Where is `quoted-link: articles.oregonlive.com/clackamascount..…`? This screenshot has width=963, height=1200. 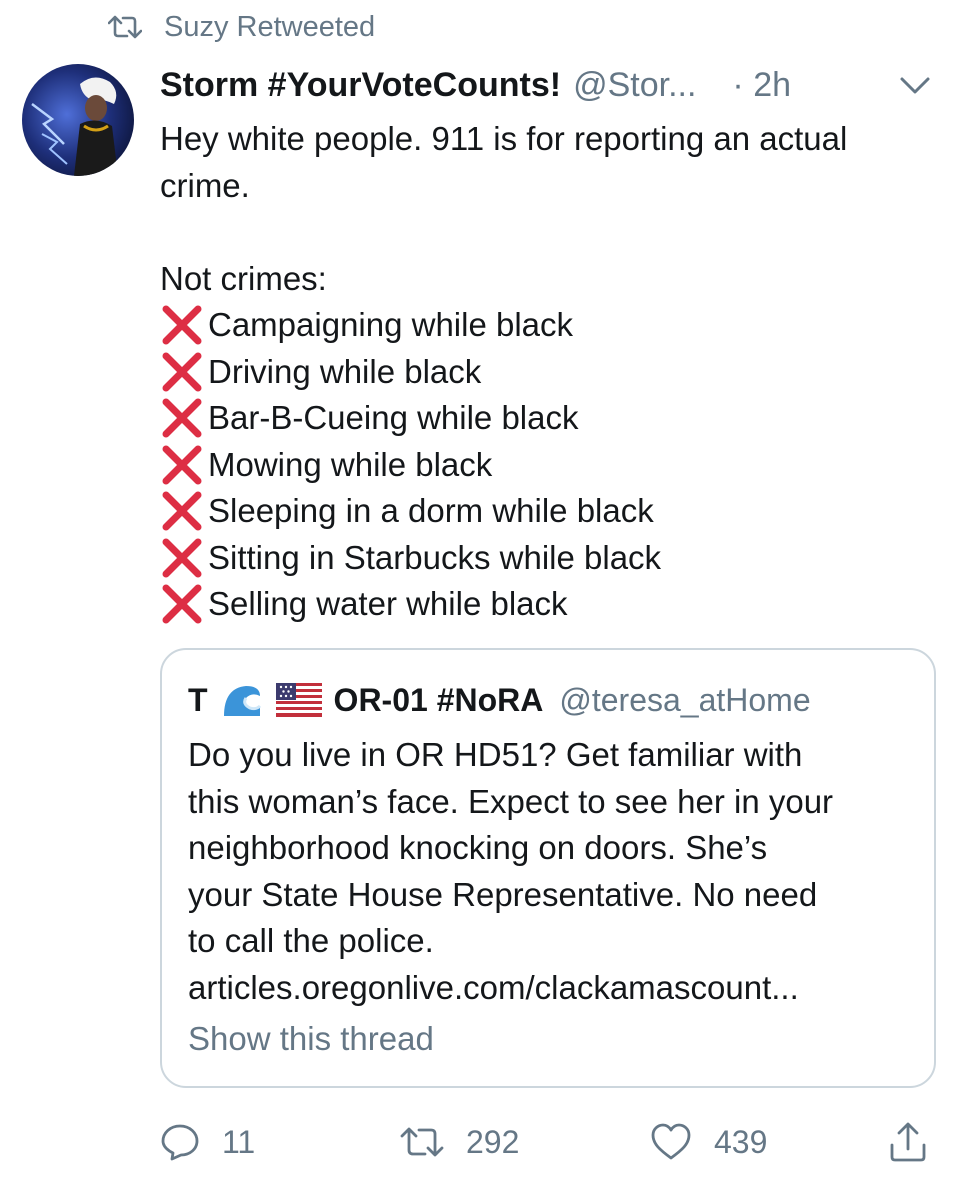
quoted-link: articles.oregonlive.com/clackamascount..… is located at coordinates (558, 988).